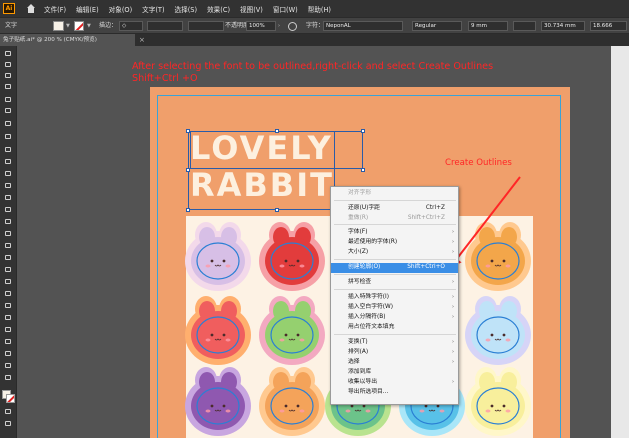 The height and width of the screenshot is (438, 629). What do you see at coordinates (360, 193) in the screenshot?
I see `context-menu-header: 对齐字形` at bounding box center [360, 193].